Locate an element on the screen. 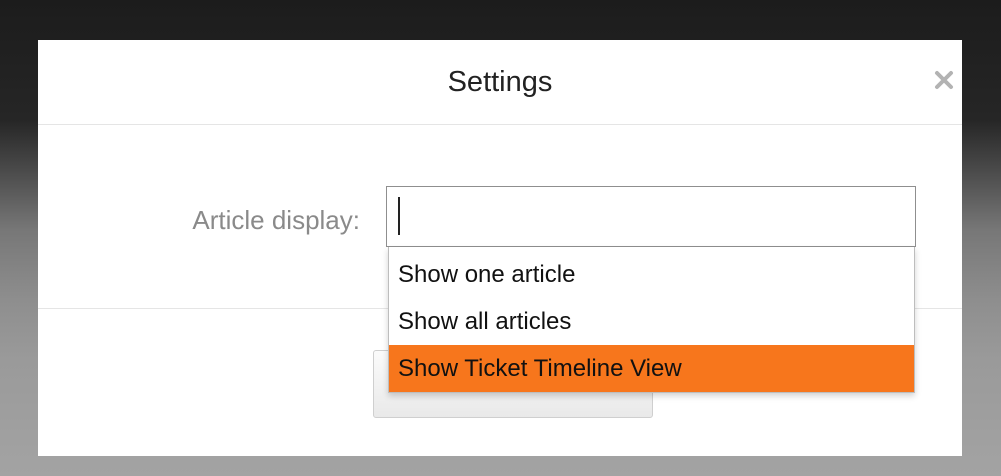 This screenshot has height=476, width=1001. article-display-input is located at coordinates (651, 216).